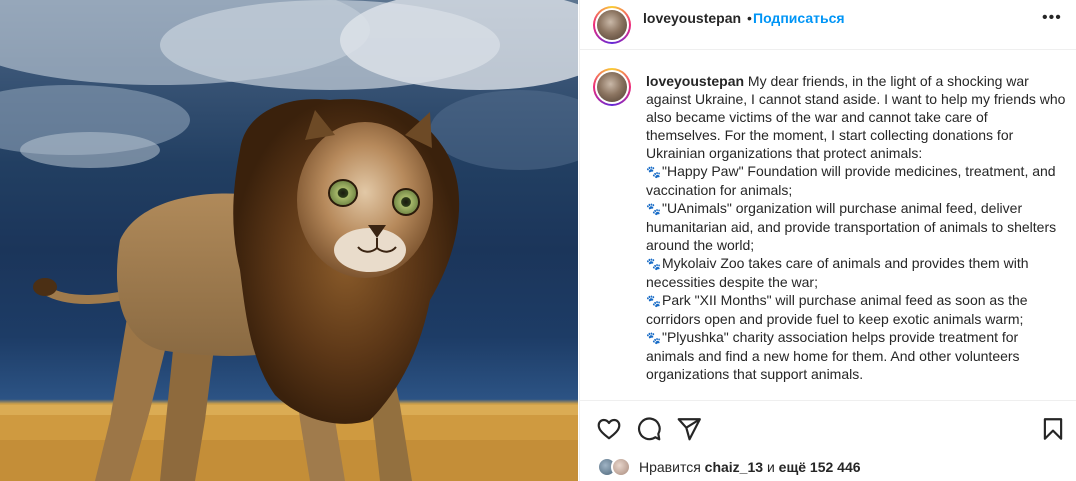 The width and height of the screenshot is (1076, 481). Describe the element at coordinates (689, 429) in the screenshot. I see `send-icon` at that location.